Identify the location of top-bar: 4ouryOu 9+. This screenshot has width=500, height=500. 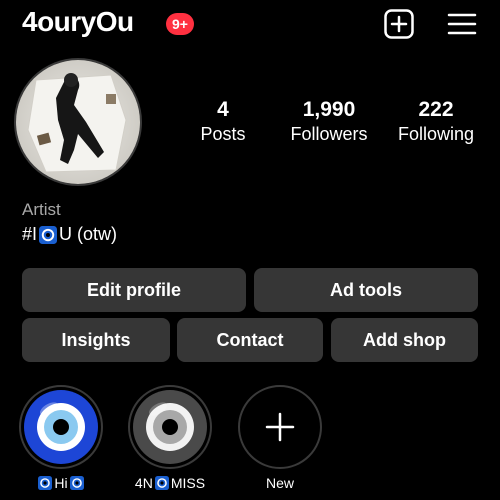
(250, 26).